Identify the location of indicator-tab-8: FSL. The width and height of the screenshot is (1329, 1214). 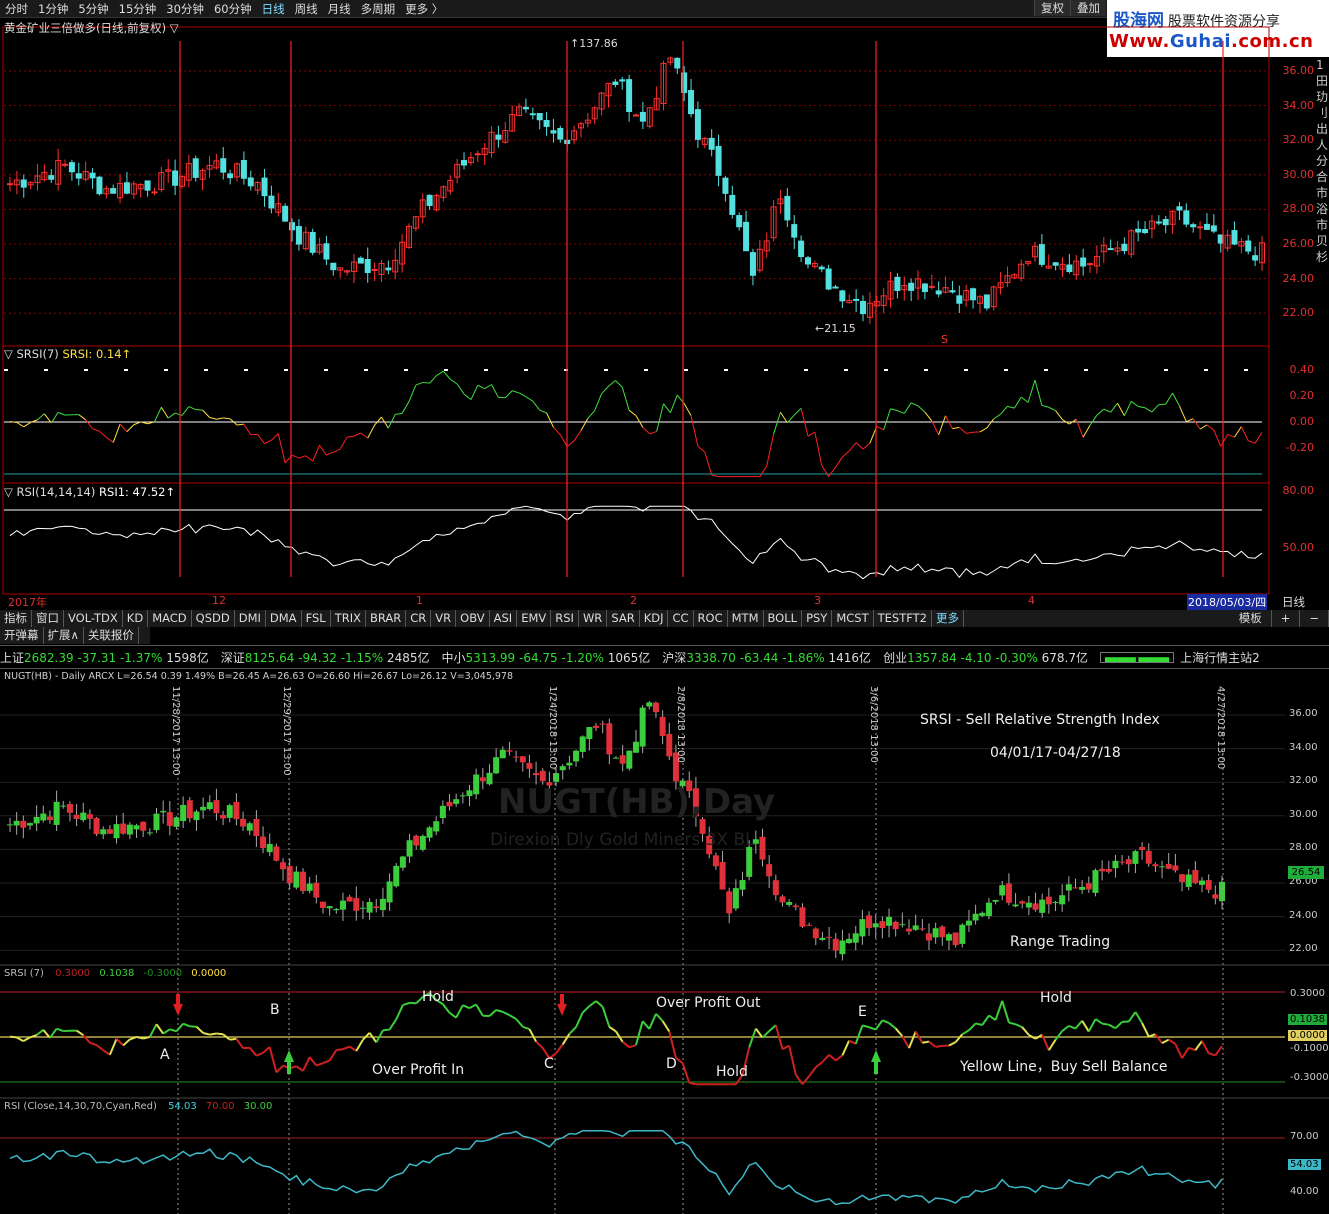
(316, 618).